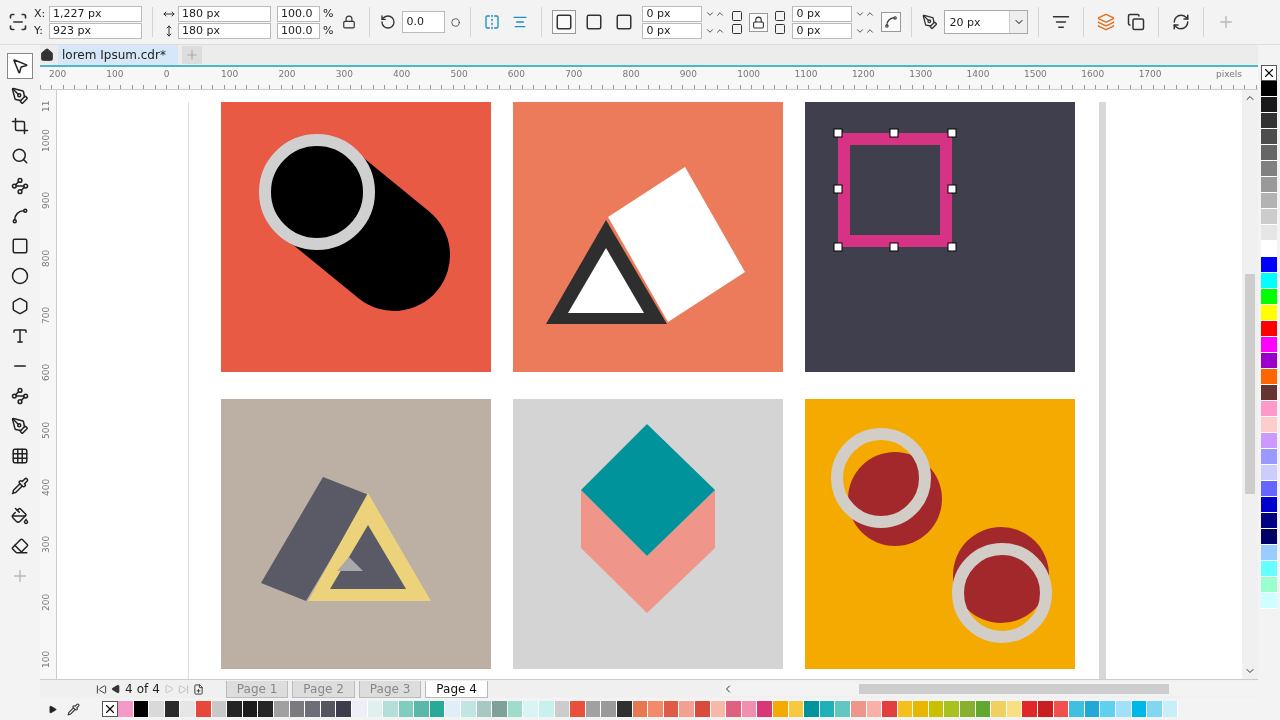 The height and width of the screenshot is (720, 1280). I want to click on percent-label: %, so click(328, 30).